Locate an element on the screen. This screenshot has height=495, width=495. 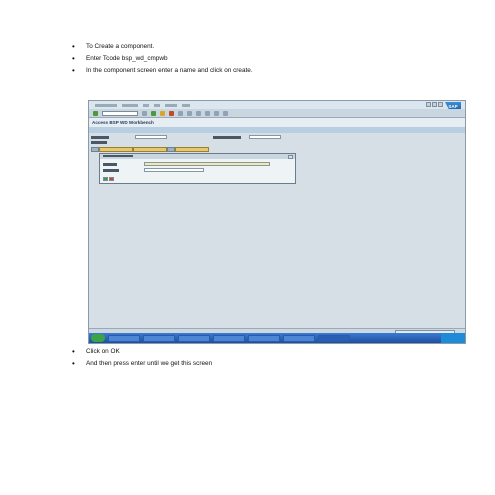
dialog-actions is located at coordinates (108, 179).